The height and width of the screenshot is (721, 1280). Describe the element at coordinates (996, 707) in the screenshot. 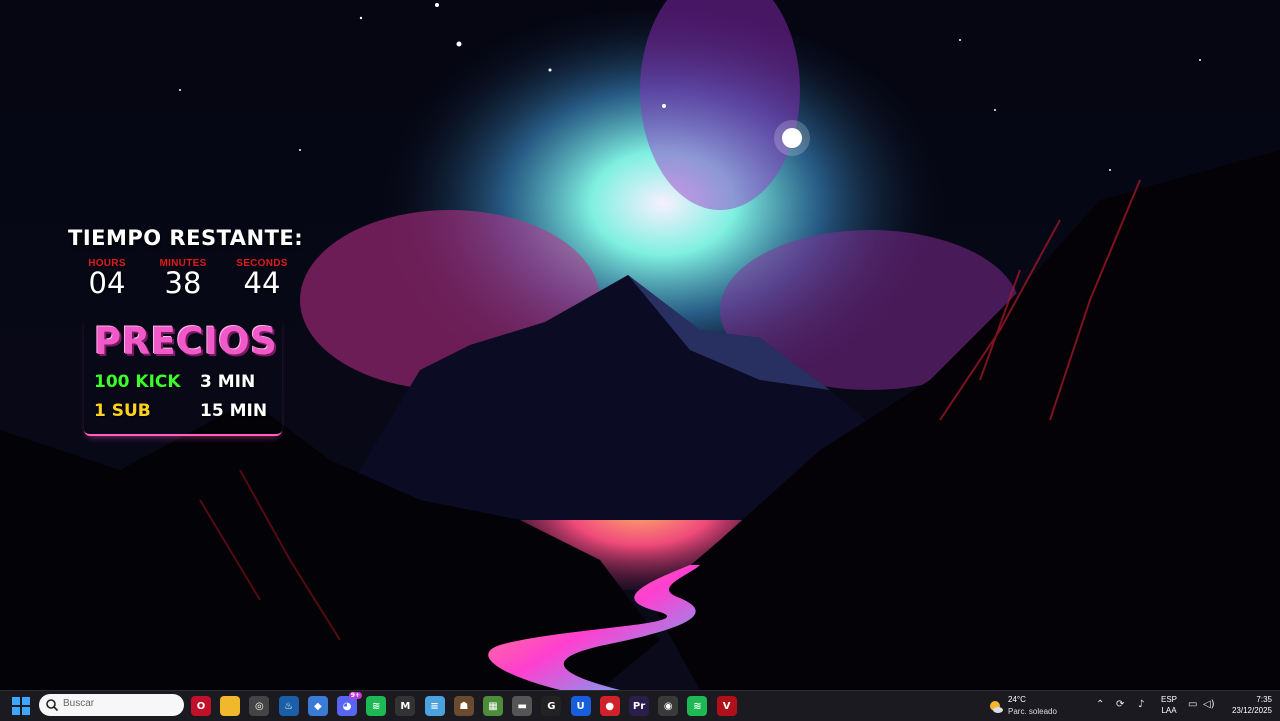

I see `partly-sunny-icon` at that location.